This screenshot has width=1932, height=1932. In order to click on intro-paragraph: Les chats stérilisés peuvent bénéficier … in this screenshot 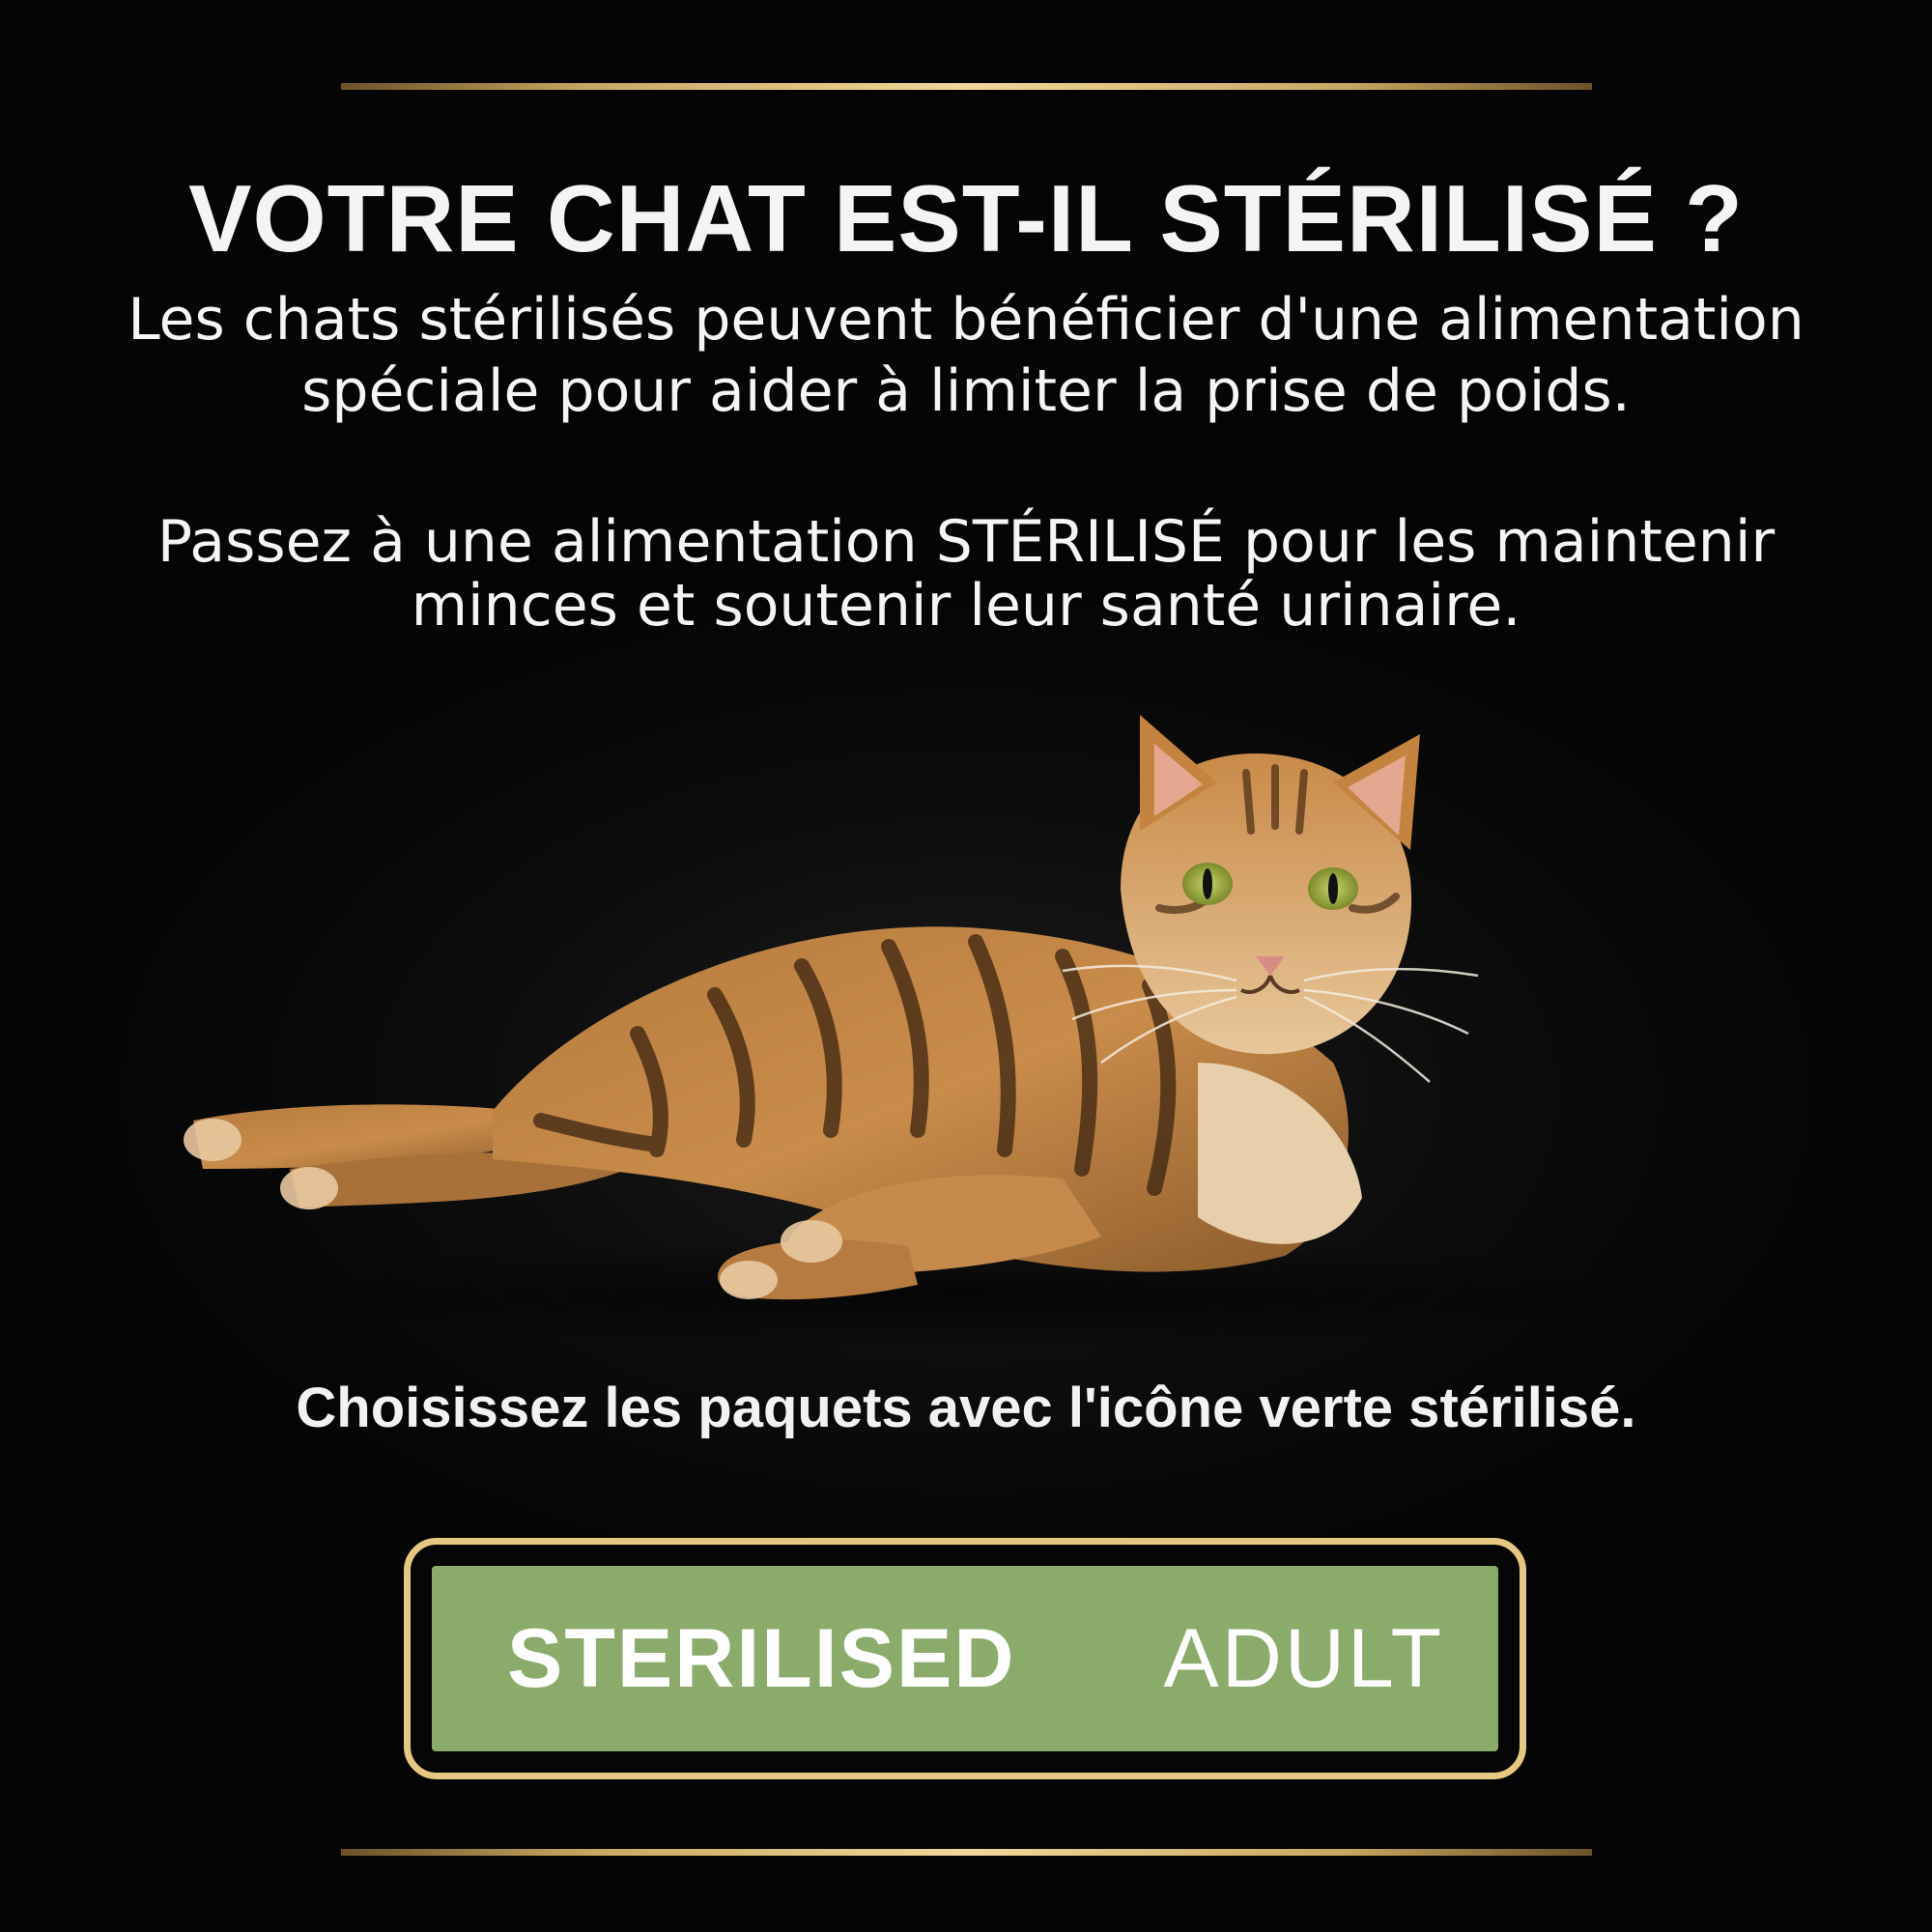, I will do `click(966, 355)`.